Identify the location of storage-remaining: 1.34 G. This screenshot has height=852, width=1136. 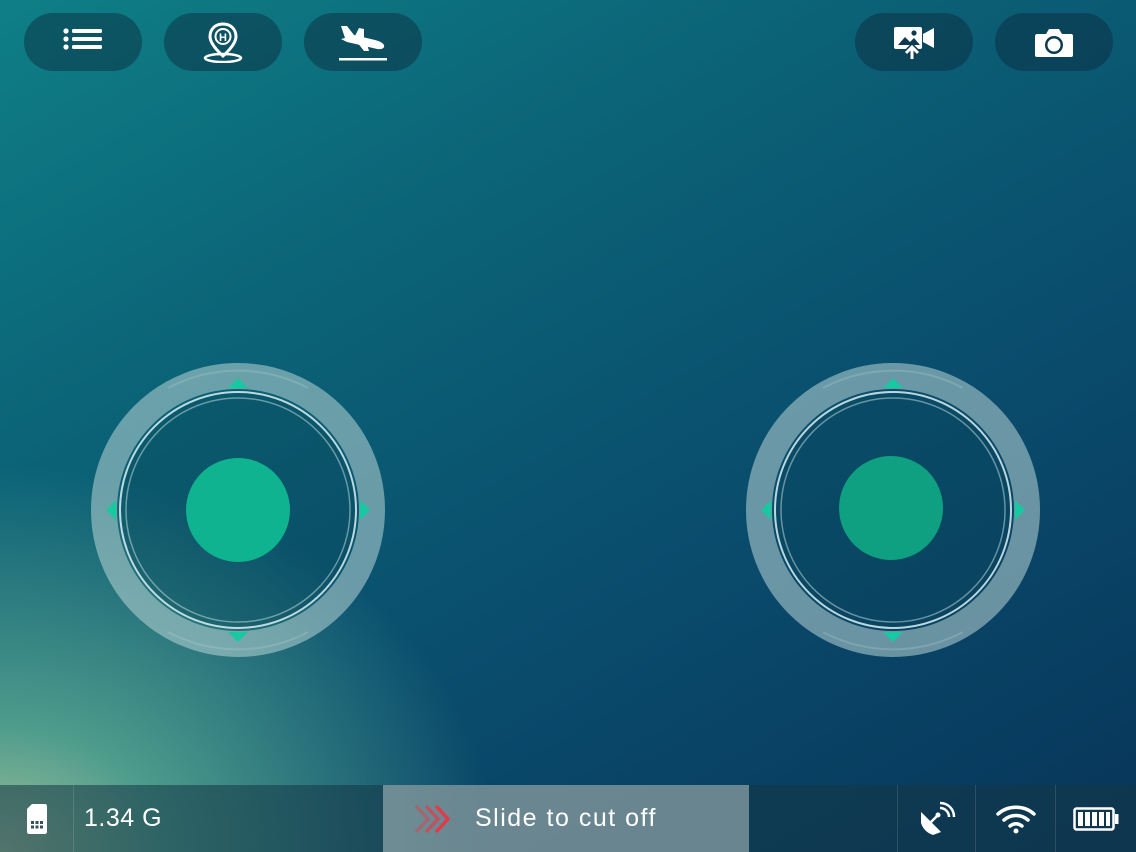
(123, 818).